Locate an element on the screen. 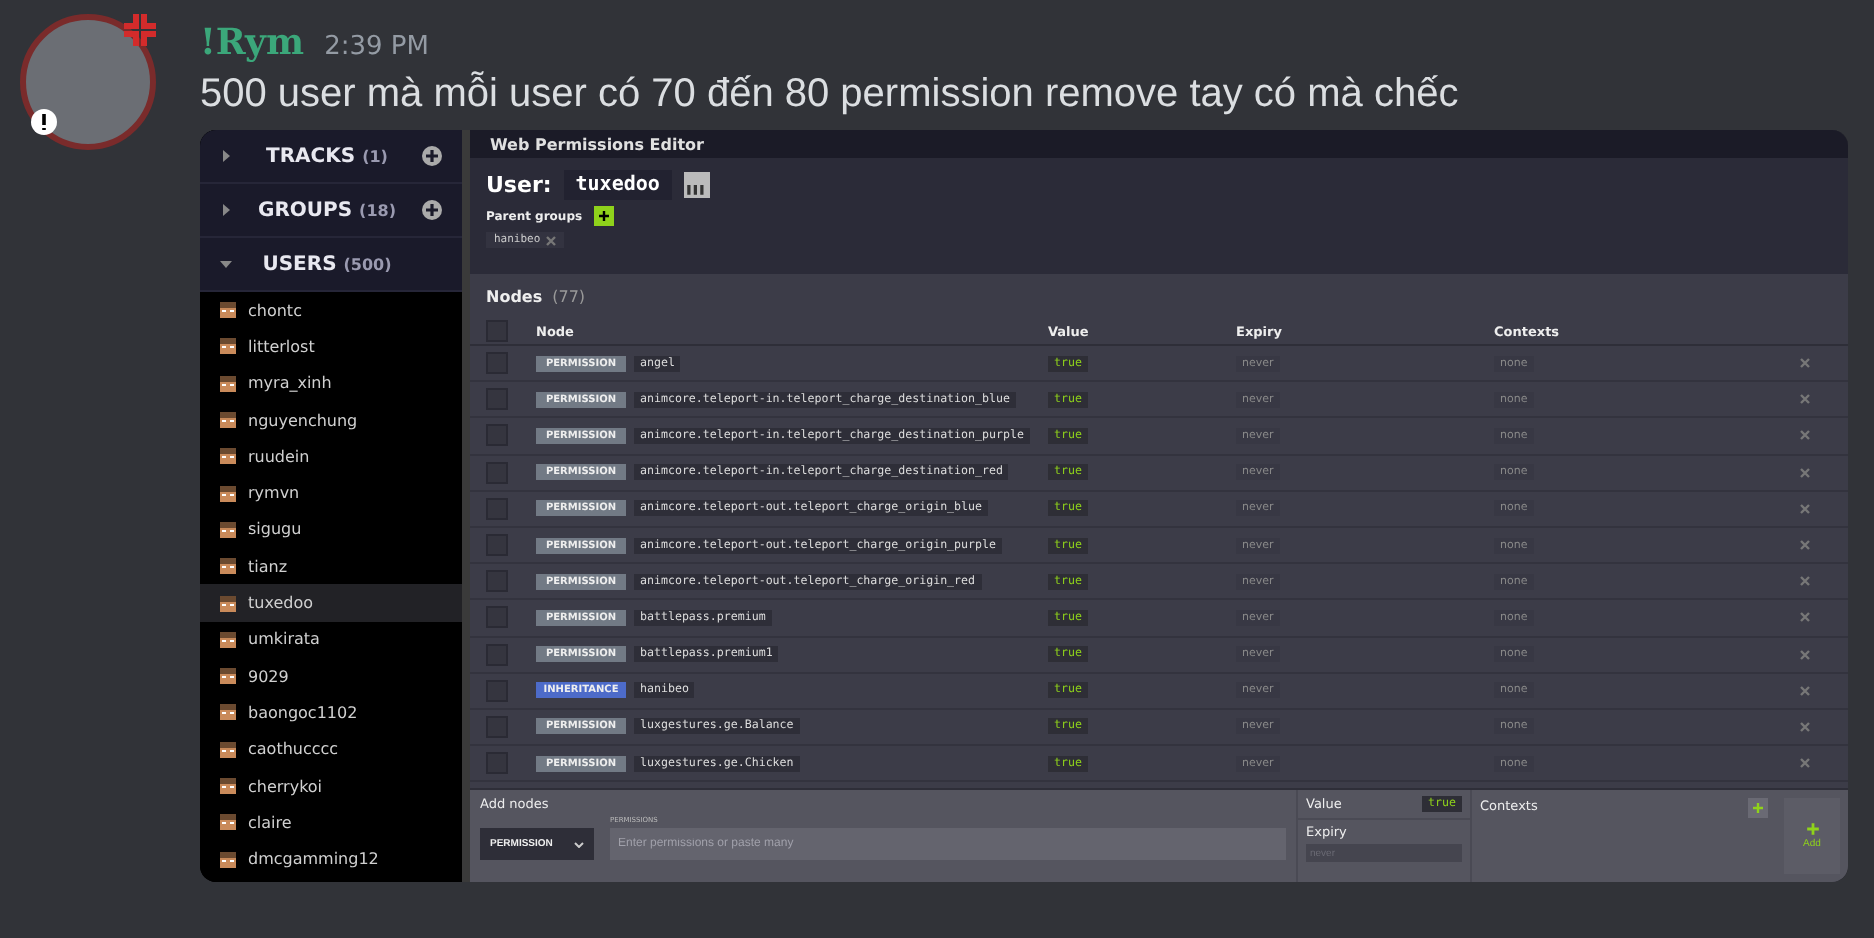 The image size is (1874, 938). user-list-item: chontc is located at coordinates (331, 310).